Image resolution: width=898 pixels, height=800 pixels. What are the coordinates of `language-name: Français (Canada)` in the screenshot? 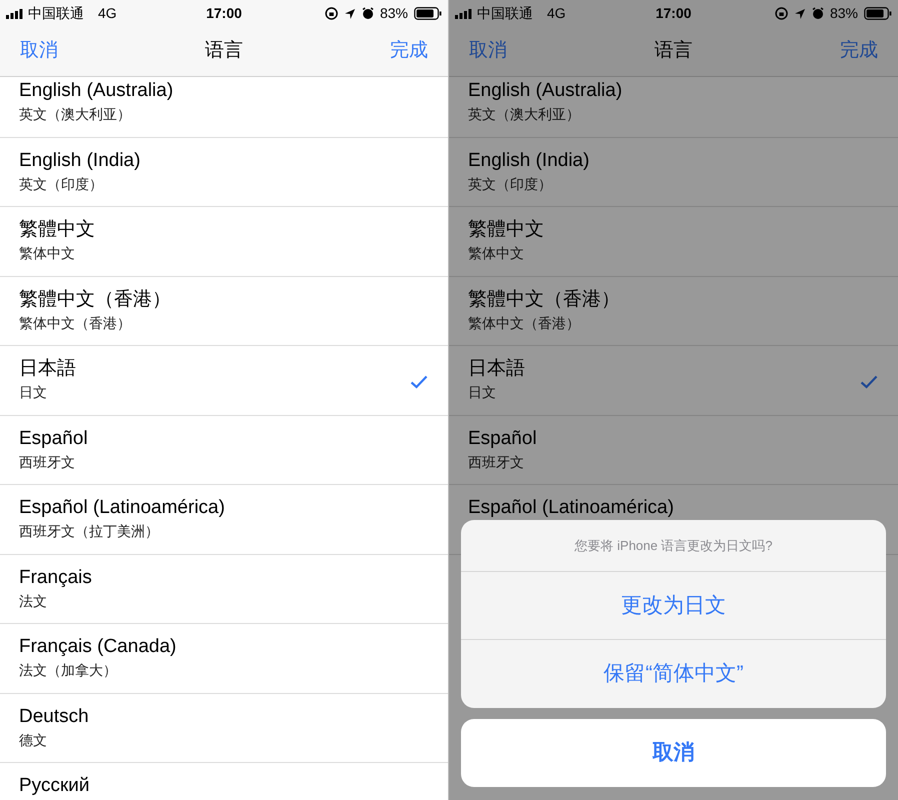 It's located at (97, 647).